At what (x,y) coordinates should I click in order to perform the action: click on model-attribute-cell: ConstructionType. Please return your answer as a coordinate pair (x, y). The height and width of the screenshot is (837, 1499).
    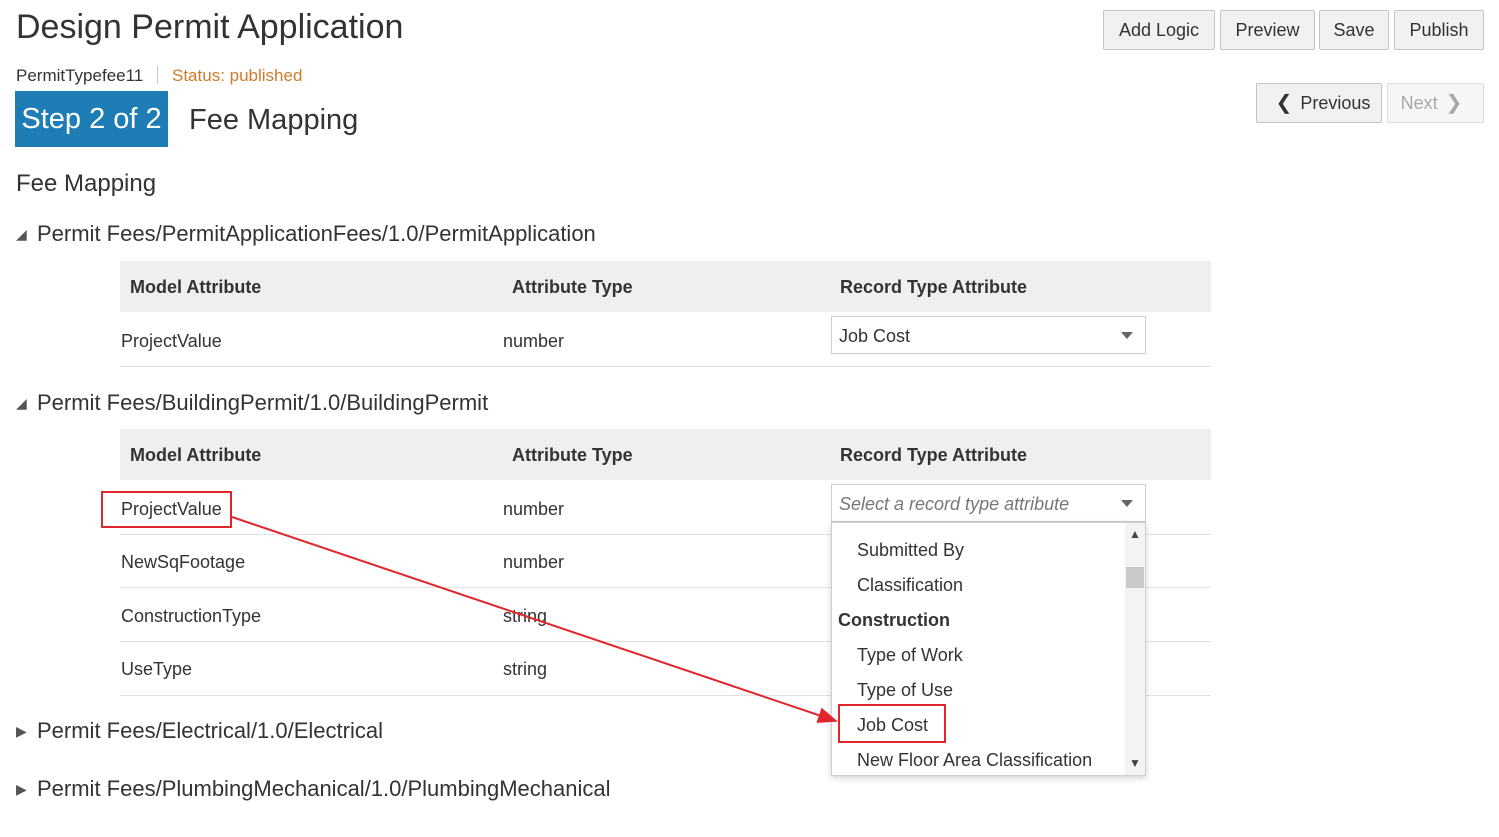
    Looking at the image, I should click on (191, 616).